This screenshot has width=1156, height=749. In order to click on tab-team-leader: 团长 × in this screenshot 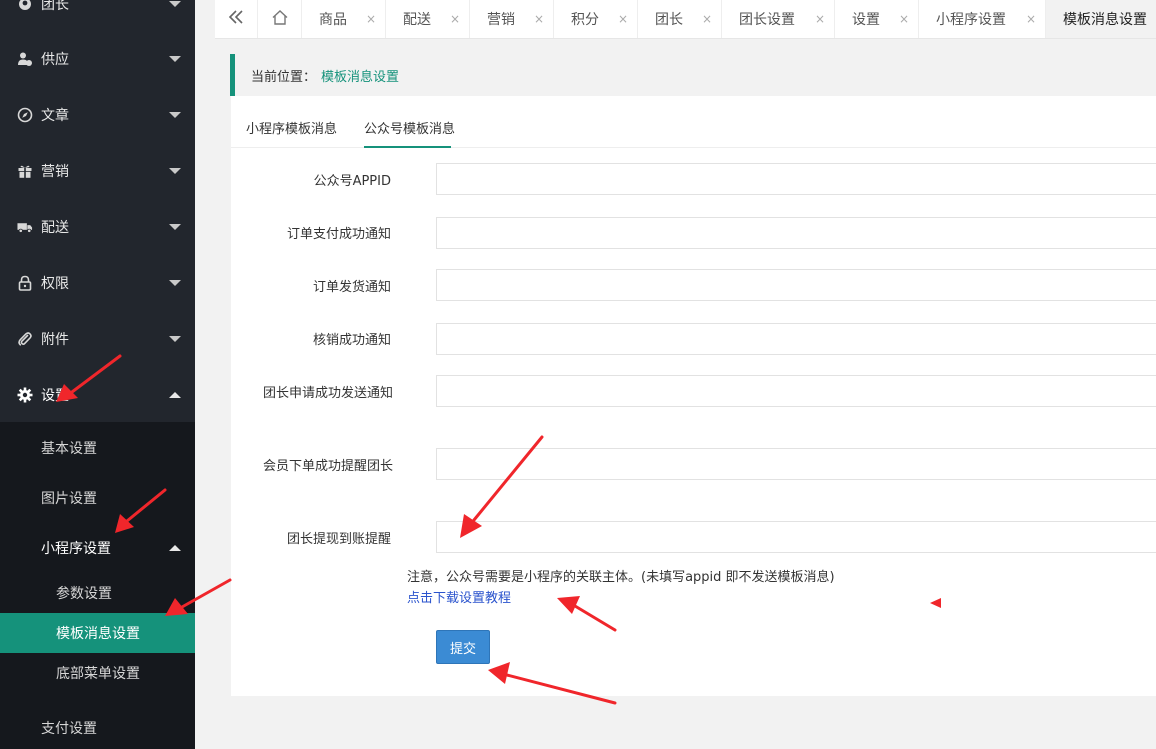, I will do `click(679, 19)`.